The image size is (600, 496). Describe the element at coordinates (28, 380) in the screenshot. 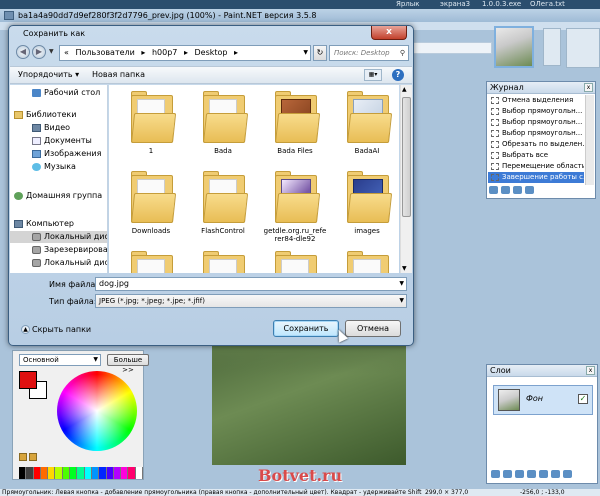

I see `primary-color-swatch` at that location.